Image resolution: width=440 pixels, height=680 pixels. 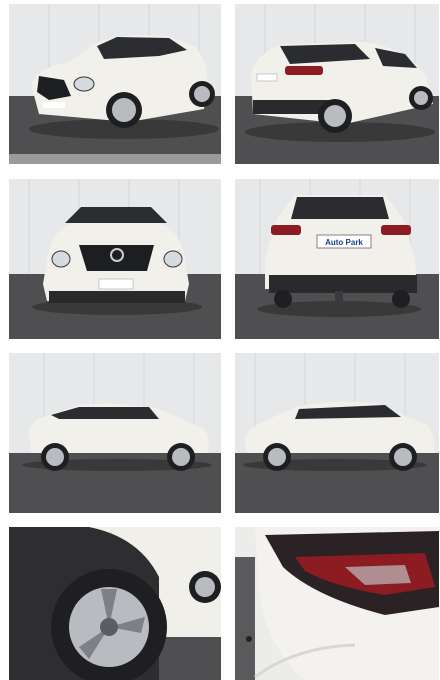 I want to click on photo-right-side, so click(x=337, y=433).